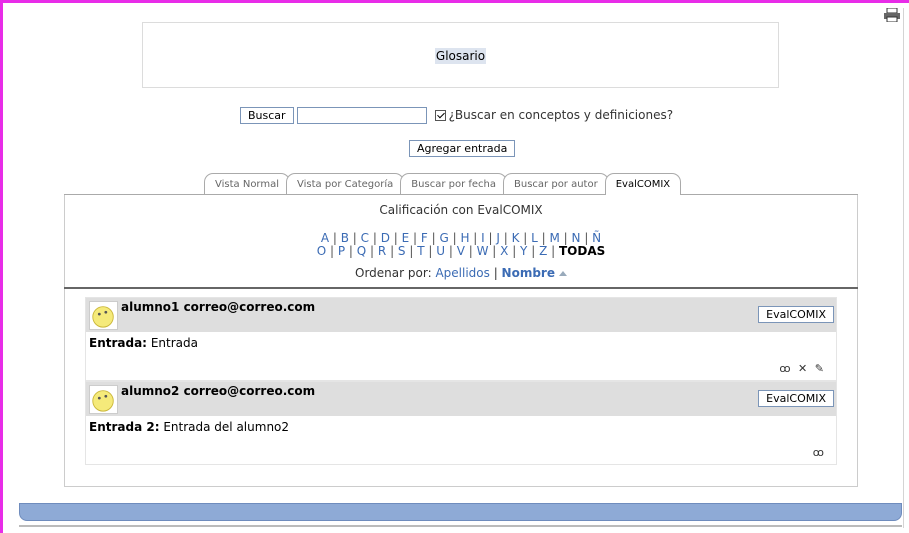  What do you see at coordinates (516, 238) in the screenshot?
I see `letter-link-K: K` at bounding box center [516, 238].